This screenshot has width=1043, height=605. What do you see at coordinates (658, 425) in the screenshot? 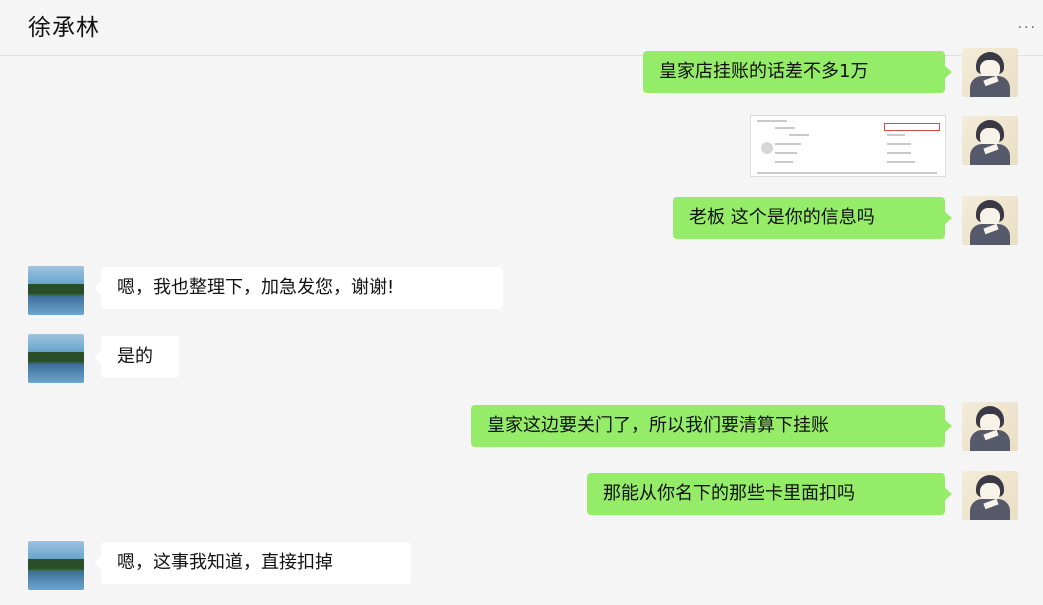
I see `message-text: 皇家这边要关门了，所以我们要清算下挂账` at bounding box center [658, 425].